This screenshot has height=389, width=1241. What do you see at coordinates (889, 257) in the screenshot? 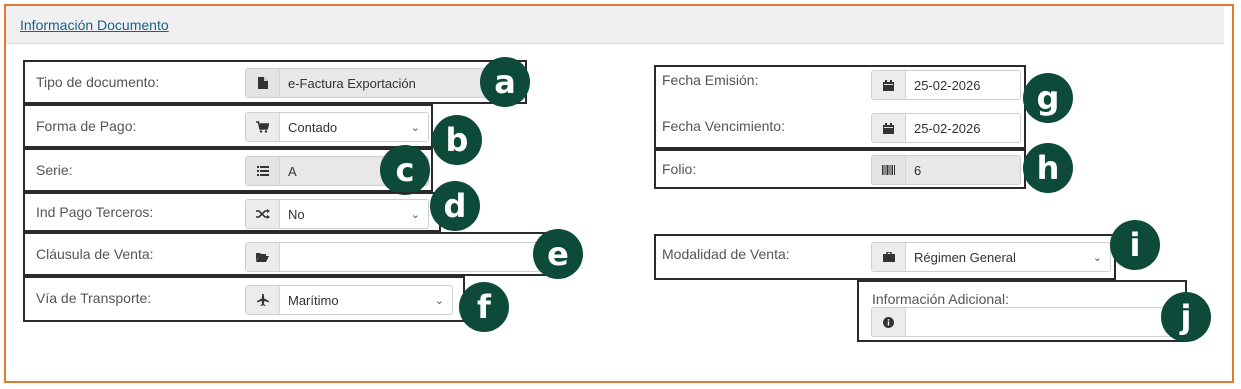
I see `briefcase-icon` at bounding box center [889, 257].